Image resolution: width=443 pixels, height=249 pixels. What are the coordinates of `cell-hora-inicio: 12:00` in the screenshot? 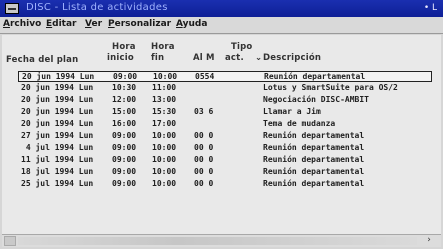 It's located at (124, 99).